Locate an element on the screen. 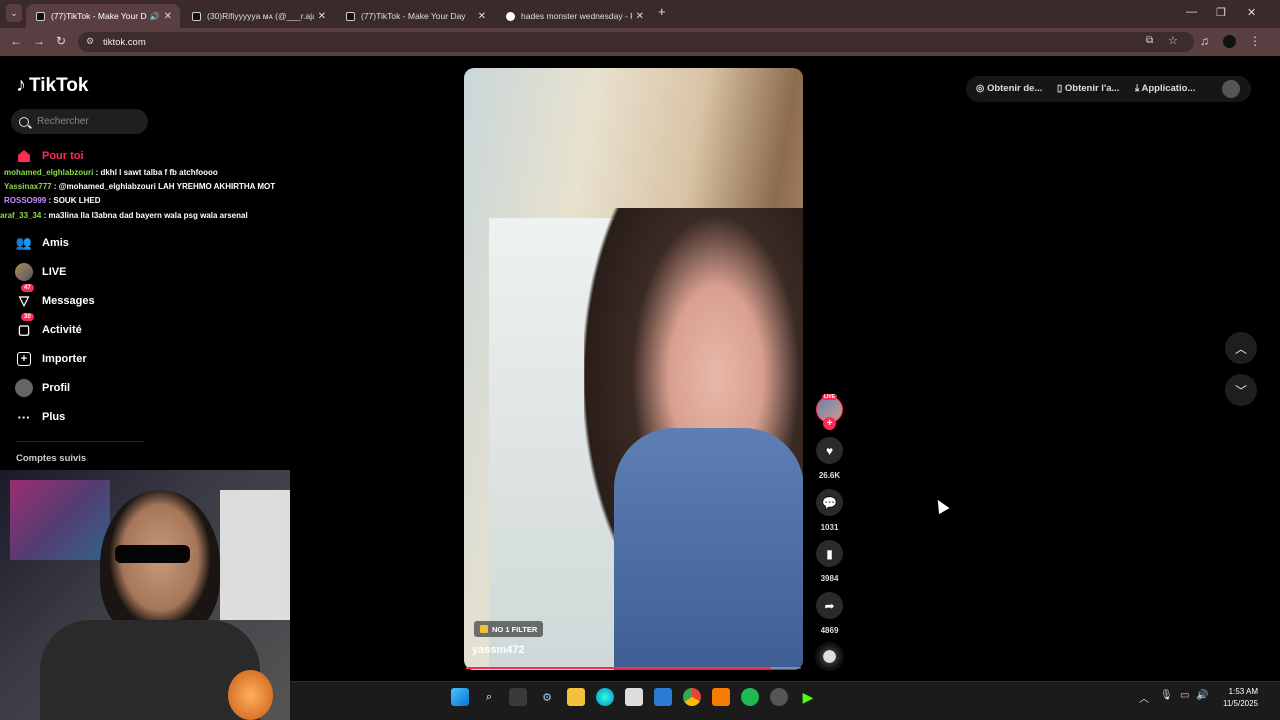  messages-badge: 47 is located at coordinates (27, 288).